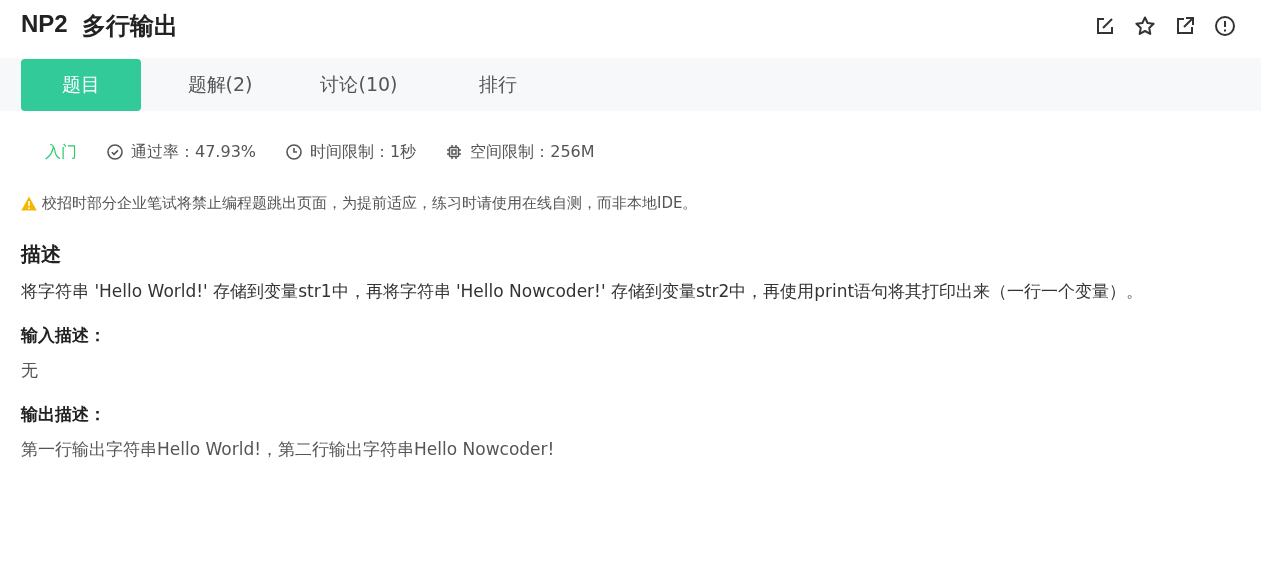 The height and width of the screenshot is (579, 1261). What do you see at coordinates (454, 152) in the screenshot?
I see `chip-icon` at bounding box center [454, 152].